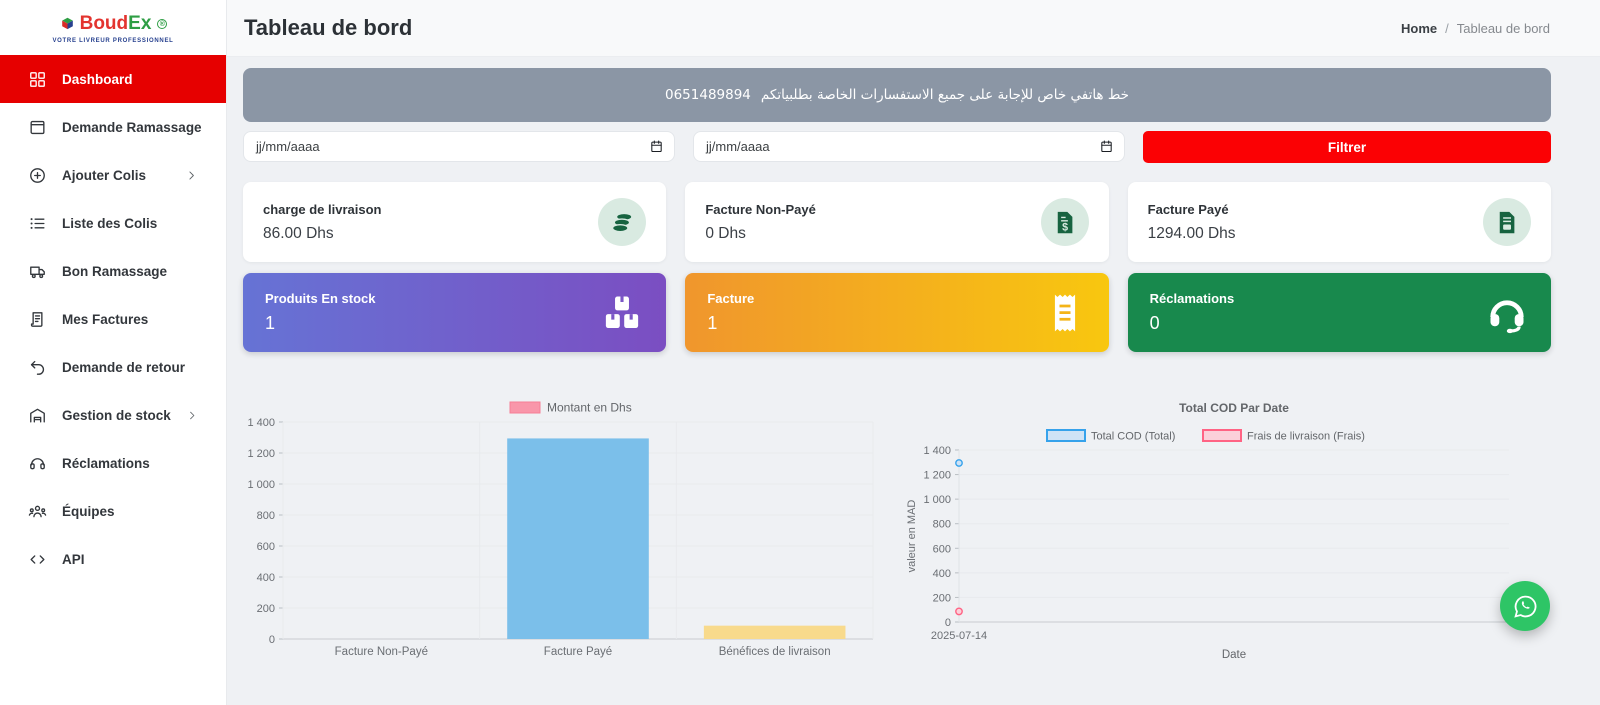  Describe the element at coordinates (37, 175) in the screenshot. I see `plus-circle-icon` at that location.